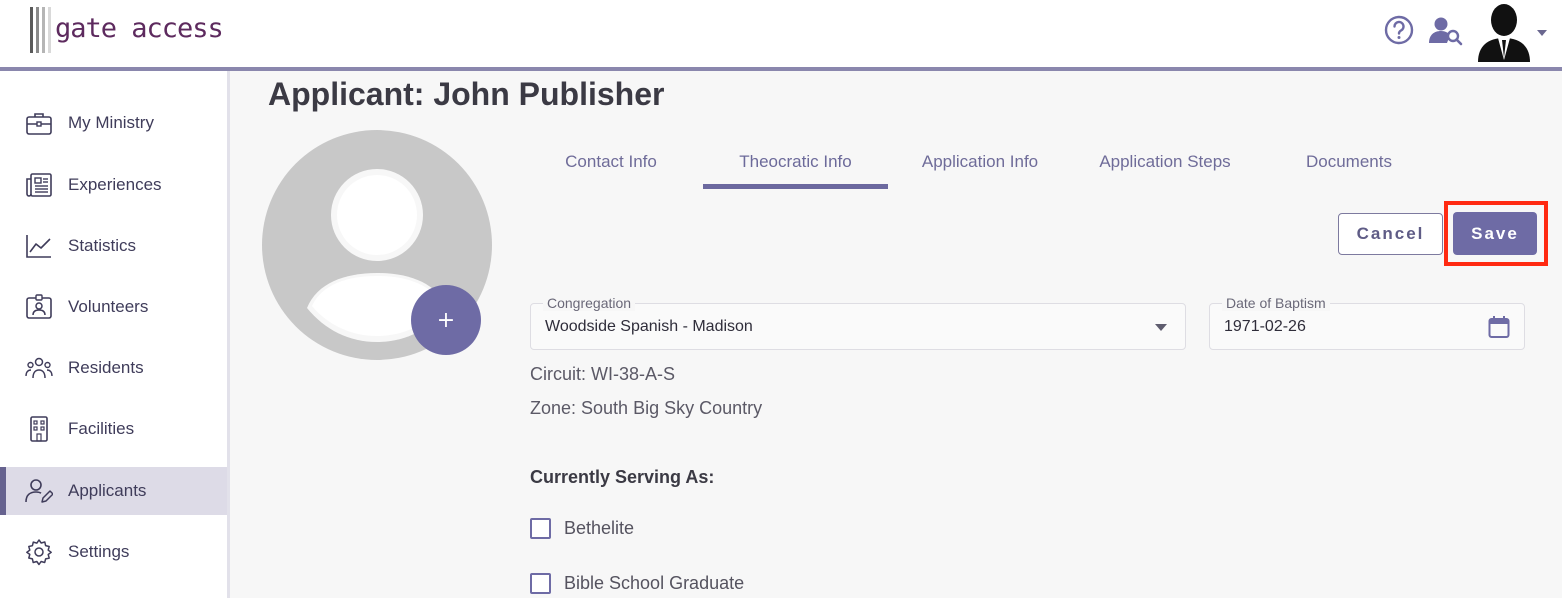 Image resolution: width=1562 pixels, height=598 pixels. I want to click on header-divider, so click(781, 69).